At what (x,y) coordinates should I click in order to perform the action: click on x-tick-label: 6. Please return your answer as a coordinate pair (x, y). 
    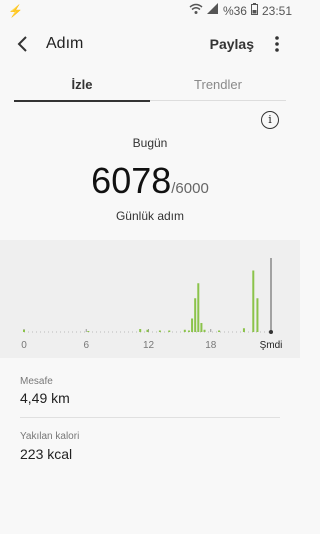
    Looking at the image, I should click on (86, 345).